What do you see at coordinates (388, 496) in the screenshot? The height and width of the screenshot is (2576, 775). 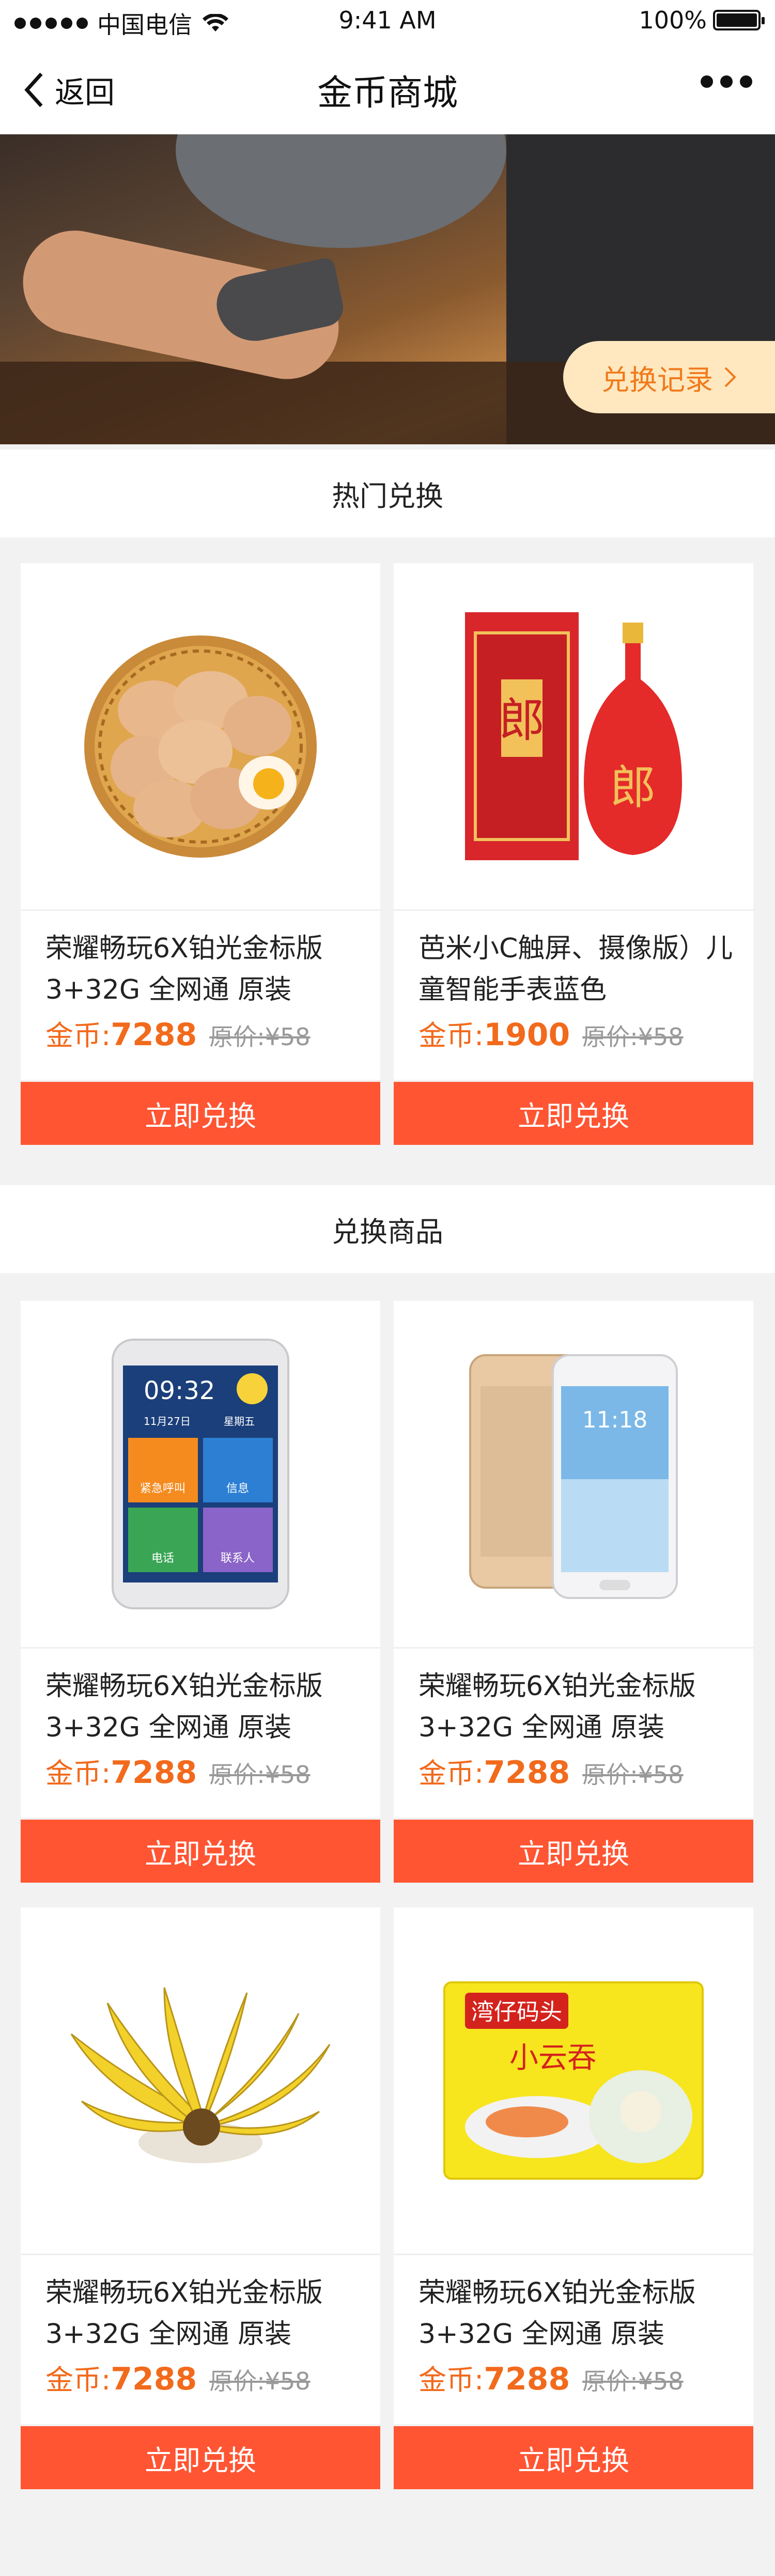 I see `section-title: 热门兑换` at bounding box center [388, 496].